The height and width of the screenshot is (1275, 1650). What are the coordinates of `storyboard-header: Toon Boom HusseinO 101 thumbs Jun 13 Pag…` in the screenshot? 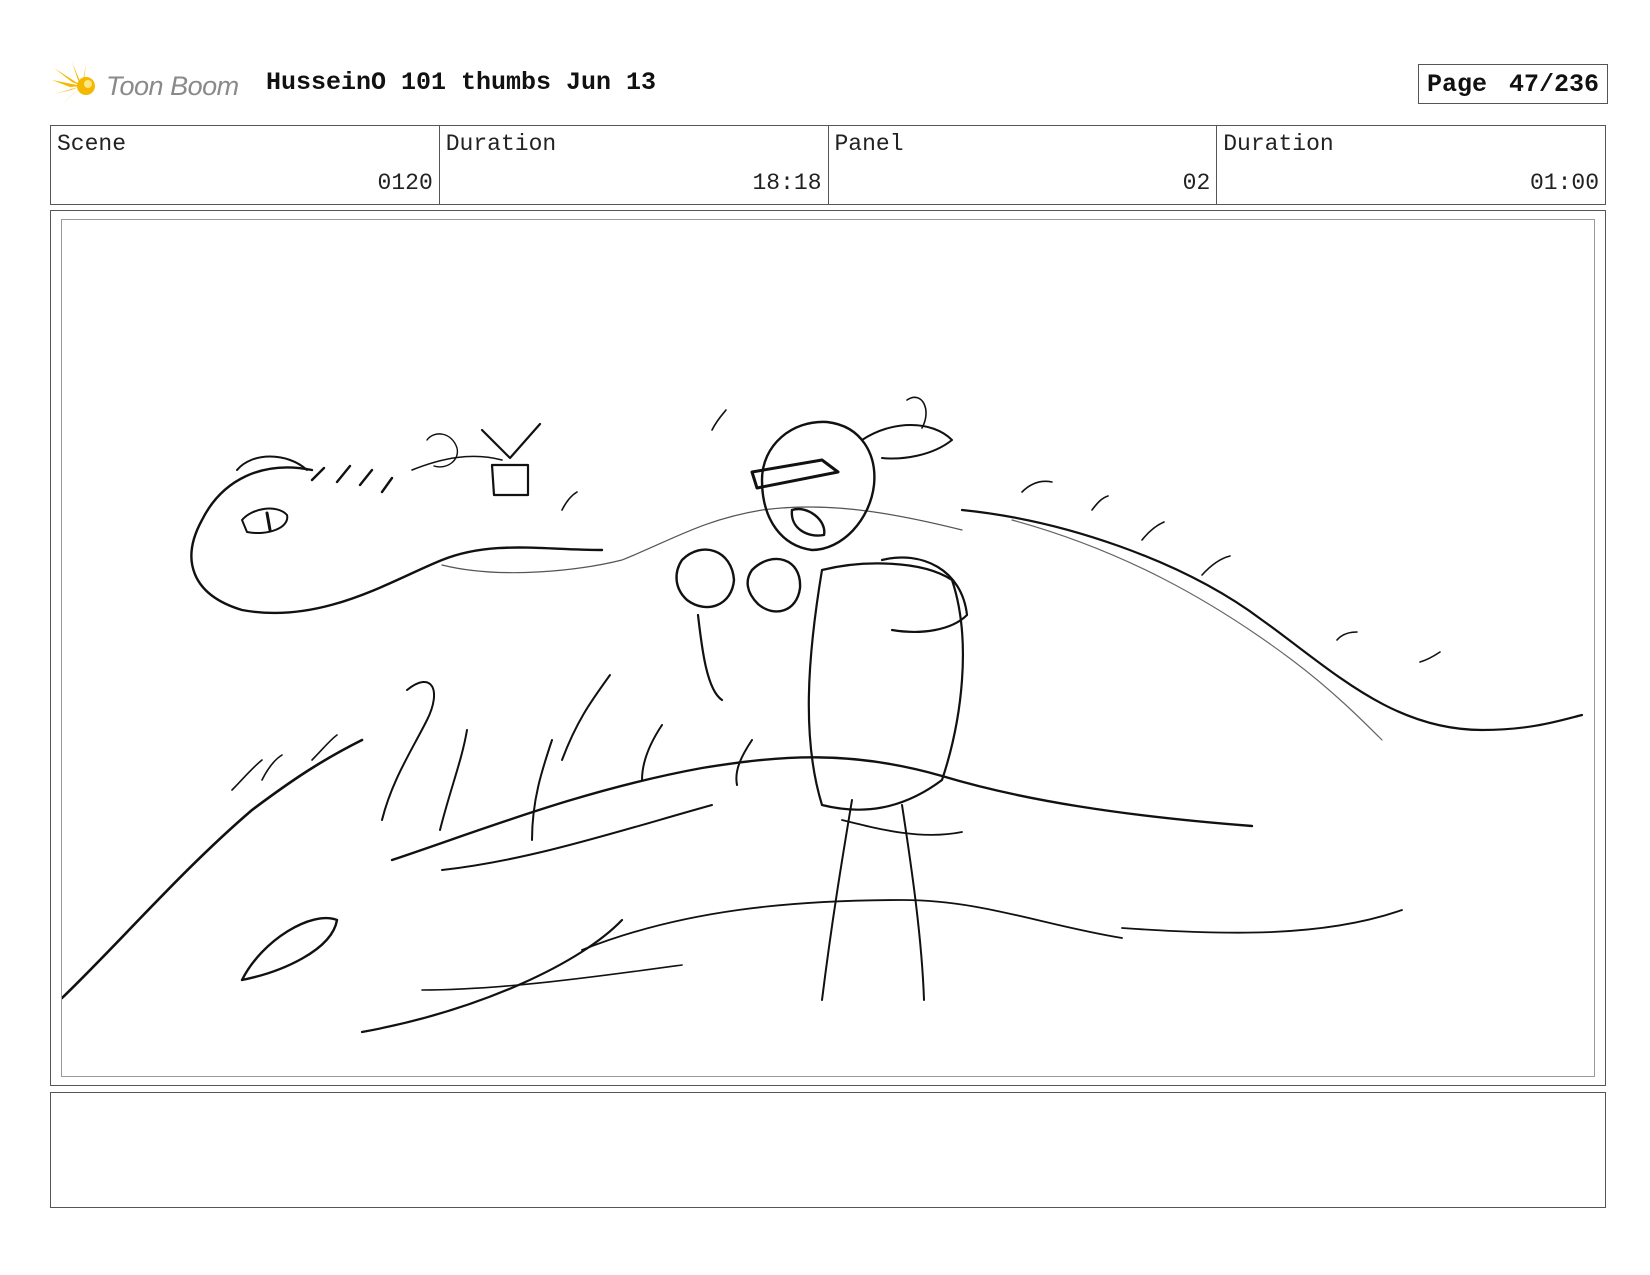 It's located at (830, 86).